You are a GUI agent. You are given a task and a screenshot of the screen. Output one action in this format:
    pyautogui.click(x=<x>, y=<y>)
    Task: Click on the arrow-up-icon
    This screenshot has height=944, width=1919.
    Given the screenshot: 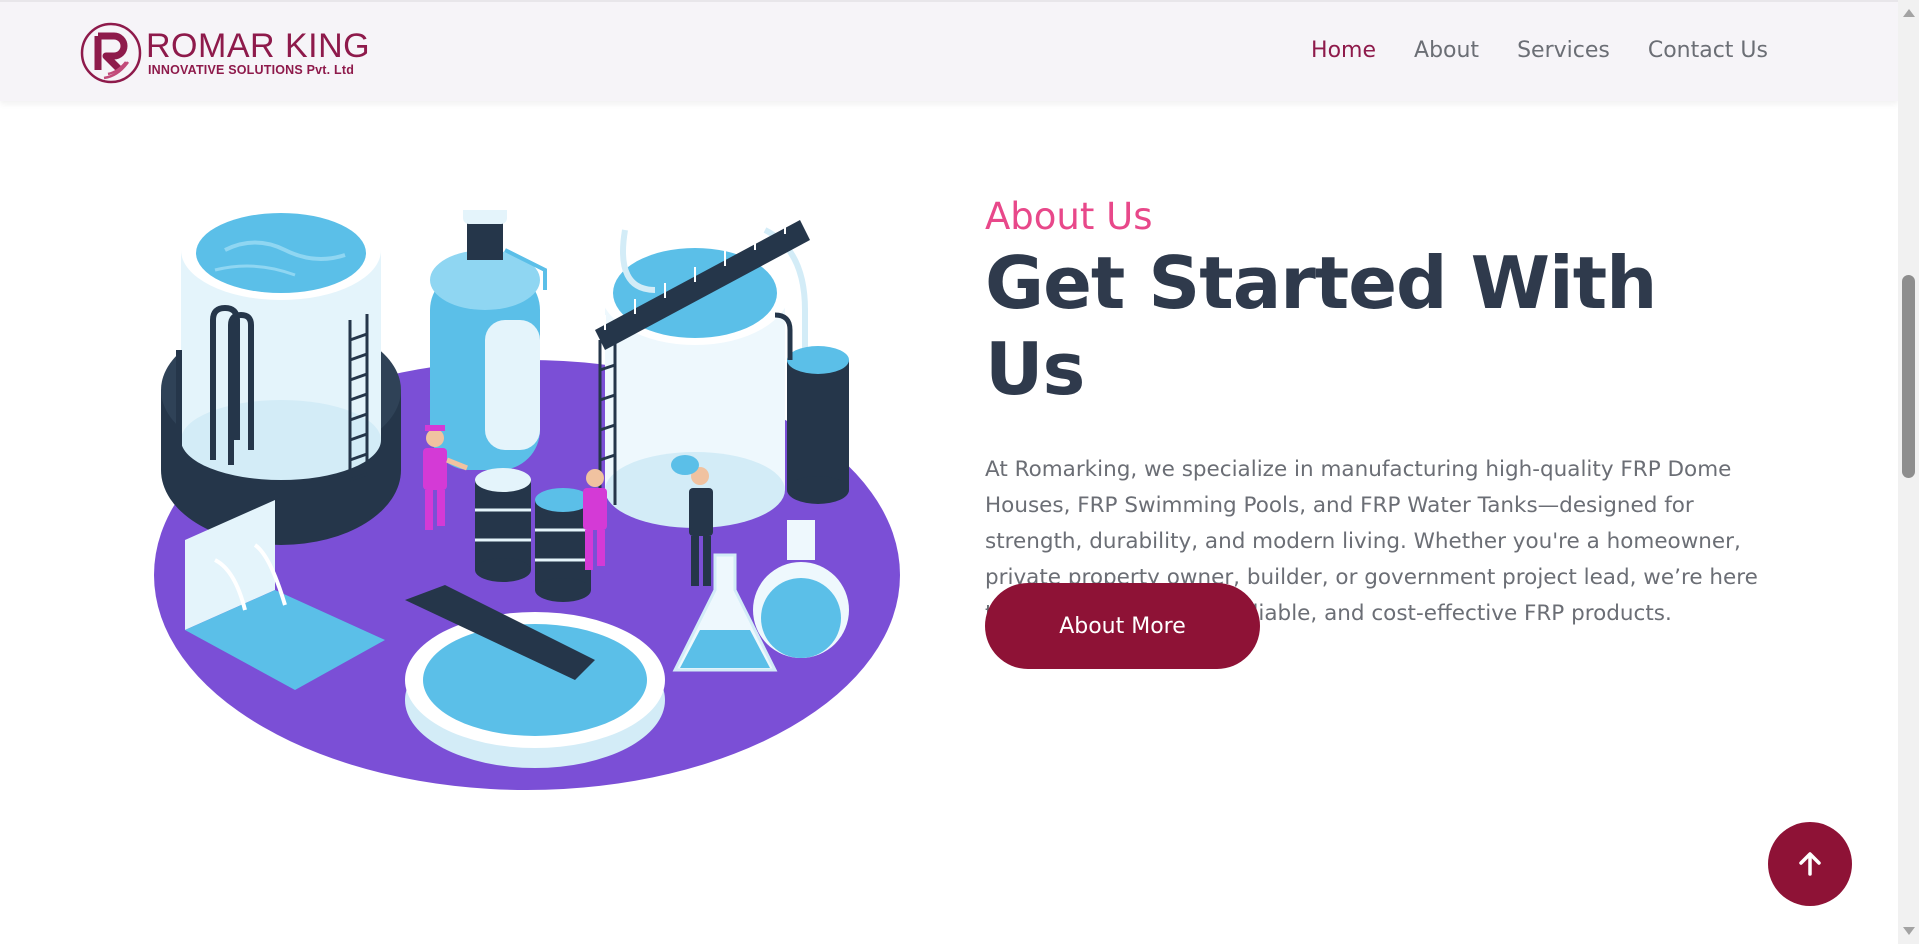 What is the action you would take?
    pyautogui.click(x=1810, y=864)
    